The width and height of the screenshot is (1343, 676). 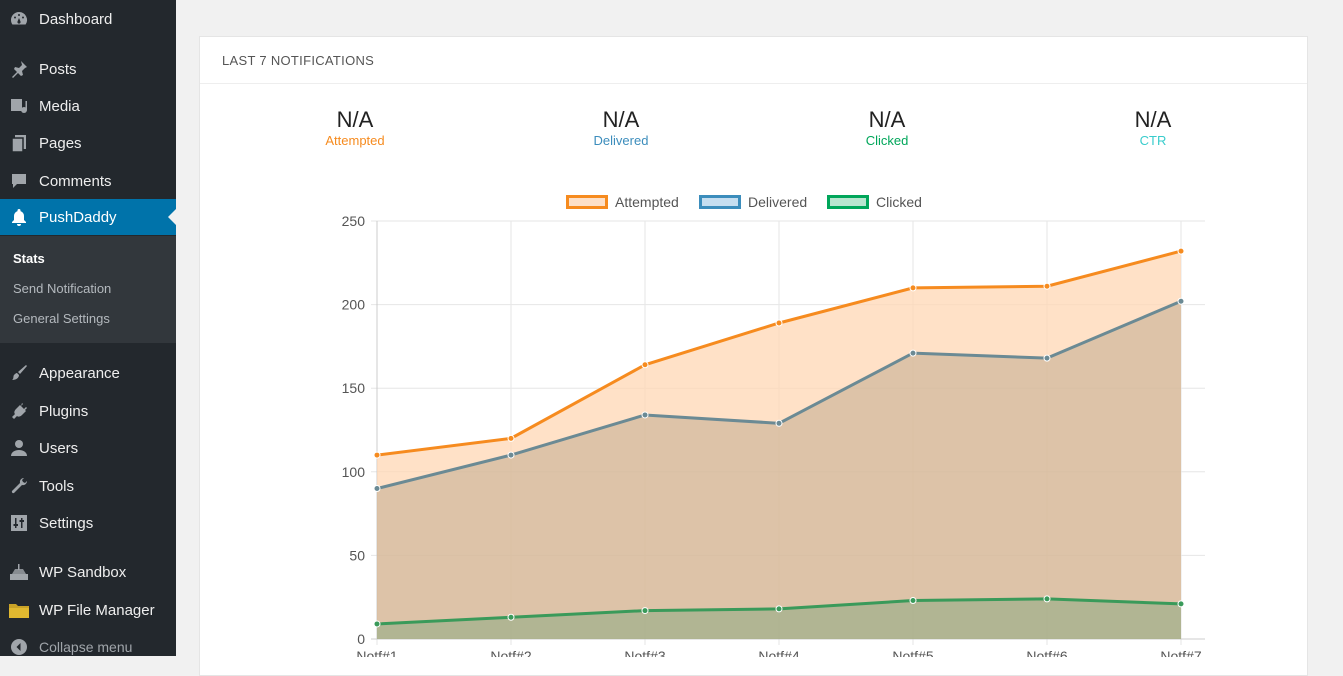 What do you see at coordinates (59, 106) in the screenshot?
I see `menu-label: Media` at bounding box center [59, 106].